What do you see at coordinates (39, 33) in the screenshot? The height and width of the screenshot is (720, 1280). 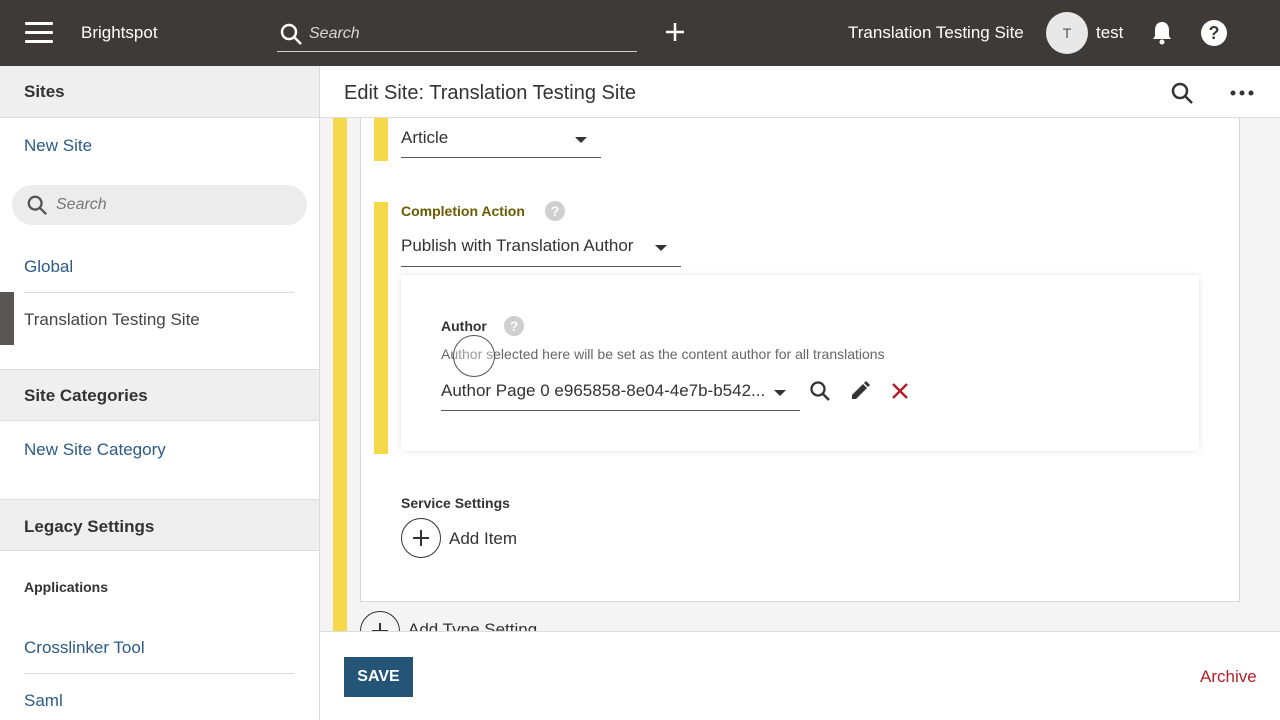 I see `menu-icon` at bounding box center [39, 33].